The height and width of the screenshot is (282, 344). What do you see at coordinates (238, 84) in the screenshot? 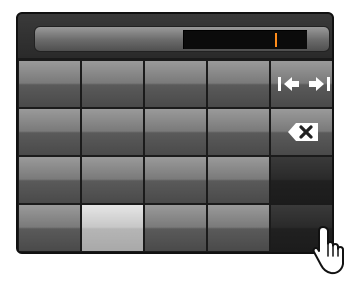
I see `key-r1c4` at bounding box center [238, 84].